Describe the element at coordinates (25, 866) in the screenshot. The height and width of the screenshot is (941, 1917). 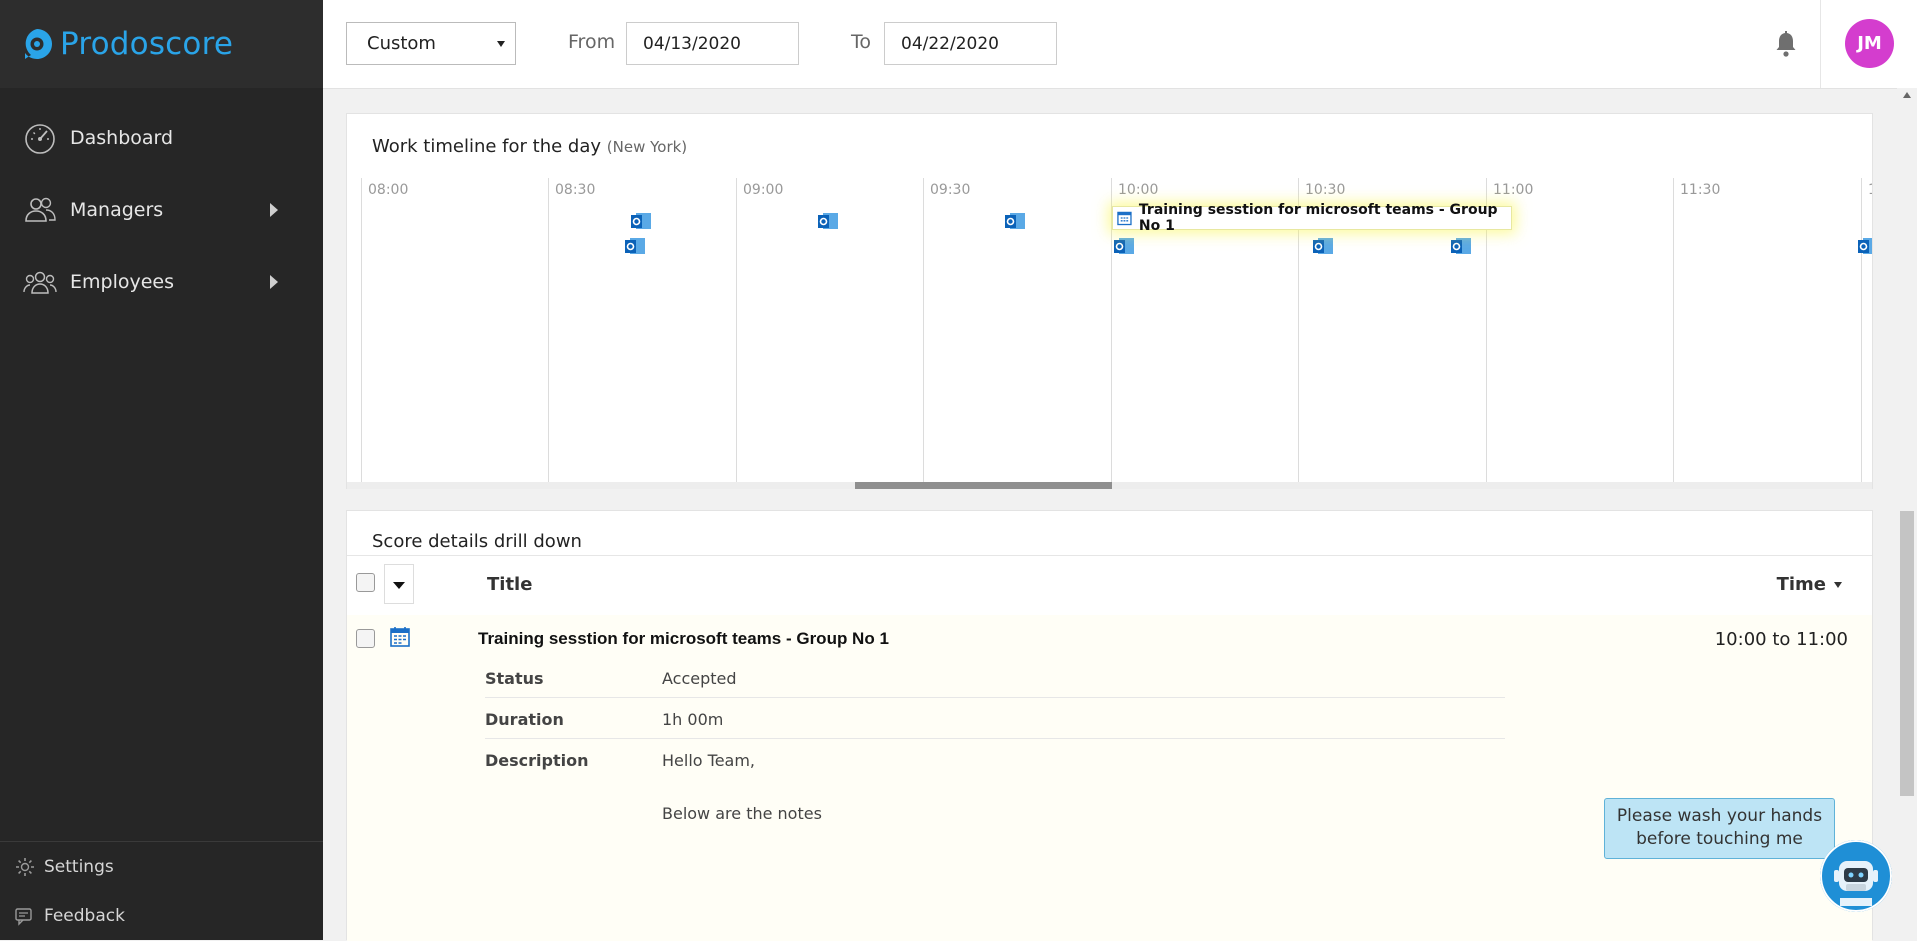
I see `gear-icon` at that location.